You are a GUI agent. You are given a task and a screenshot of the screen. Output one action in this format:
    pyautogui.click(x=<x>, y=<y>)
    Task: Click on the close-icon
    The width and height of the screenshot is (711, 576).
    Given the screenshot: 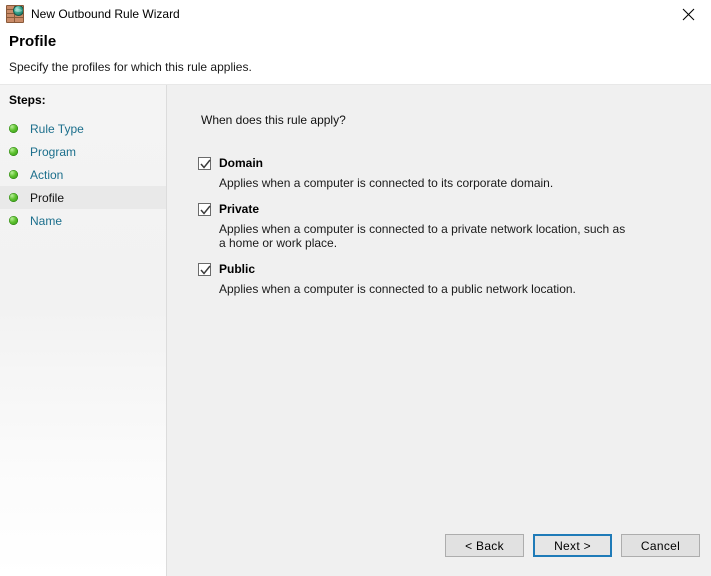 What is the action you would take?
    pyautogui.click(x=688, y=14)
    